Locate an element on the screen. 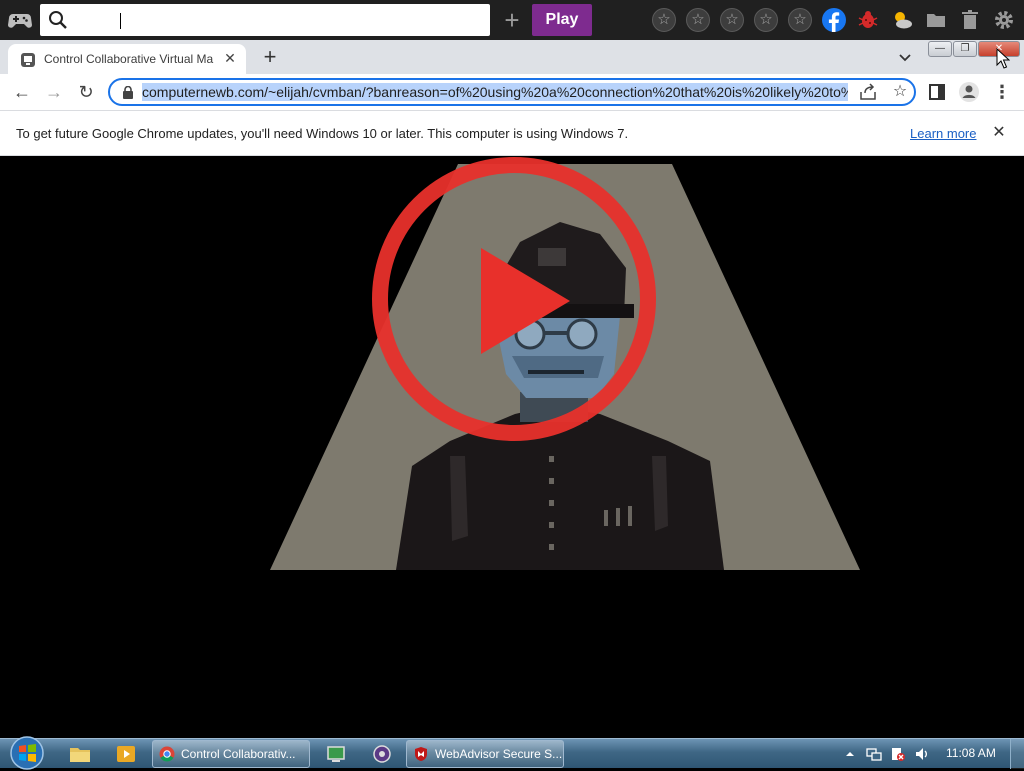  add-button: + is located at coordinates (512, 20).